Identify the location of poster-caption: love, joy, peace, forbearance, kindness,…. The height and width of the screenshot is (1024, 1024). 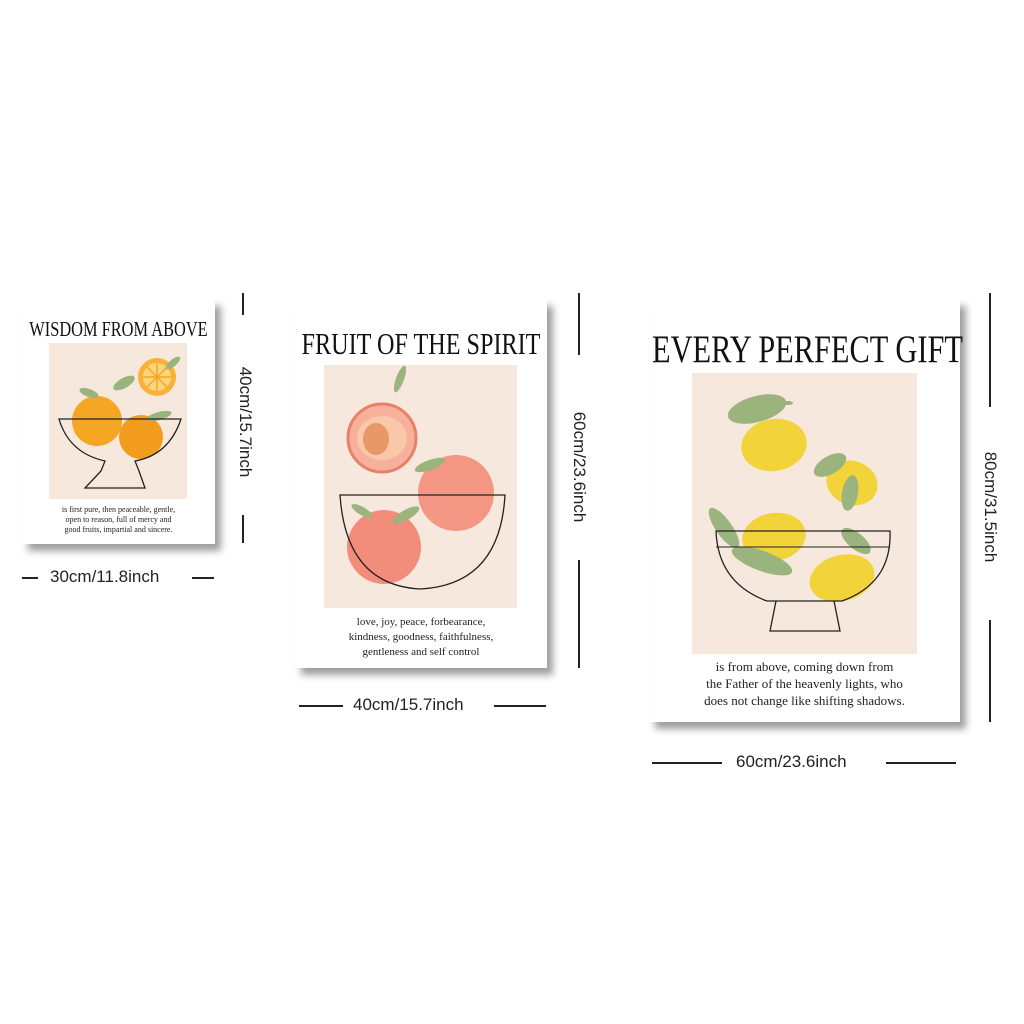
(421, 637).